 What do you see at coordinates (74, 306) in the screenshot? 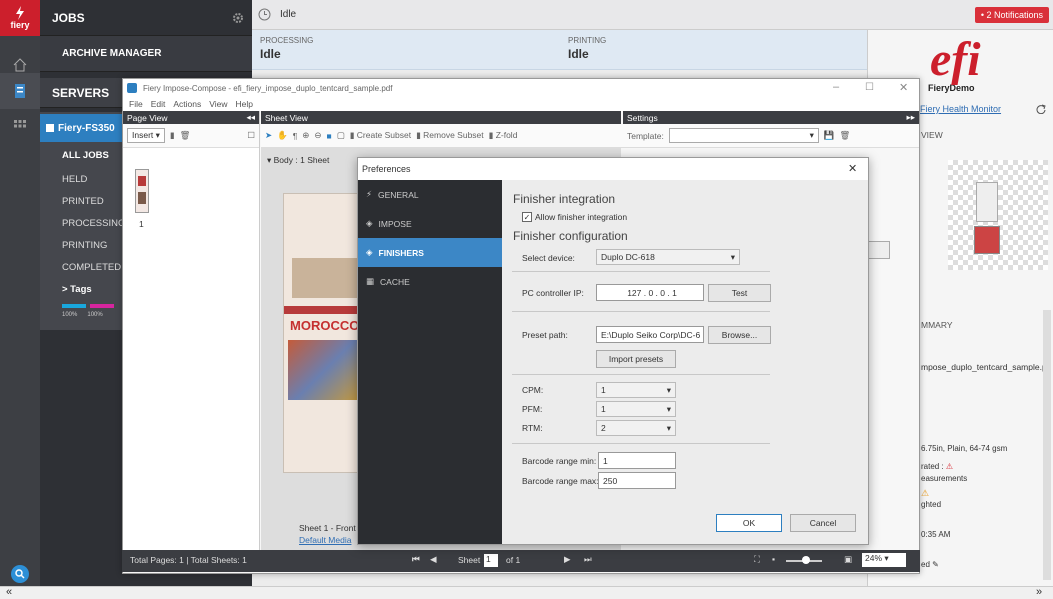
I see `ink-bar-cyan` at bounding box center [74, 306].